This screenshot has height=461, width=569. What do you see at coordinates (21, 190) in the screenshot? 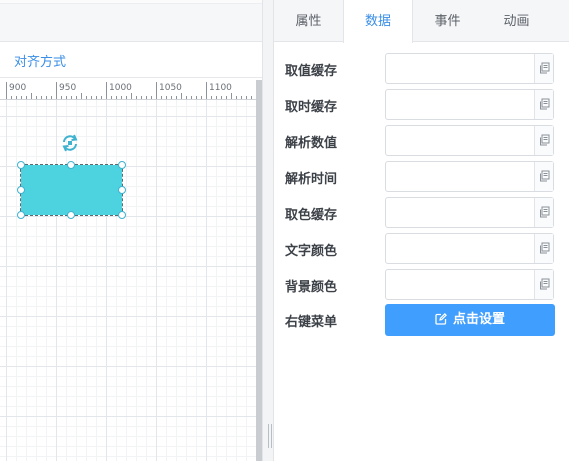
I see `resize-handle-left` at bounding box center [21, 190].